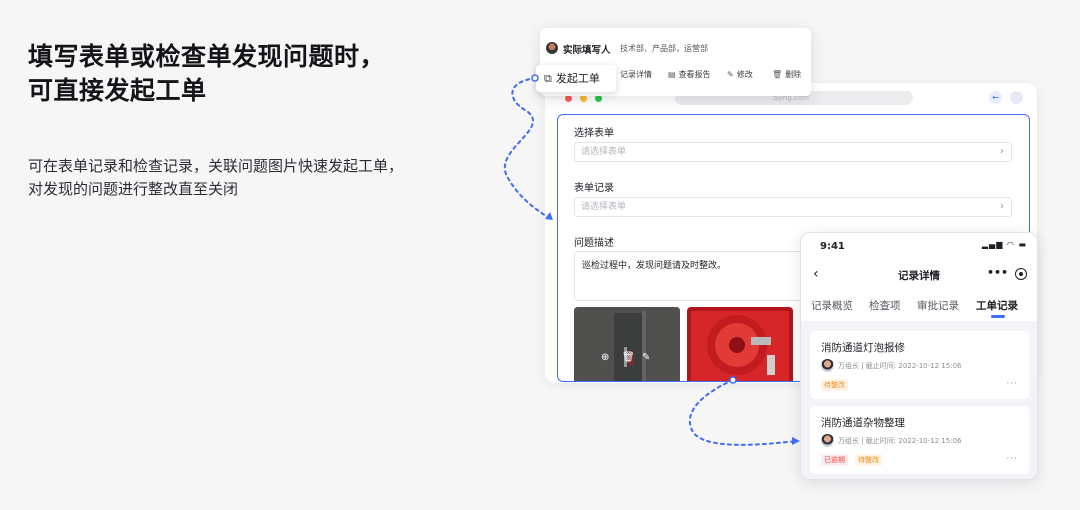 This screenshot has height=510, width=1080. I want to click on connector-button-to-form, so click(529, 149).